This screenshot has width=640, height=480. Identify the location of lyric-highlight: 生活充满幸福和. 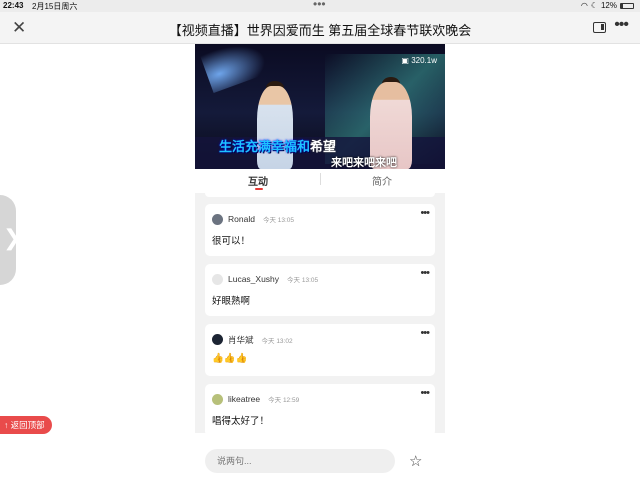
(265, 146).